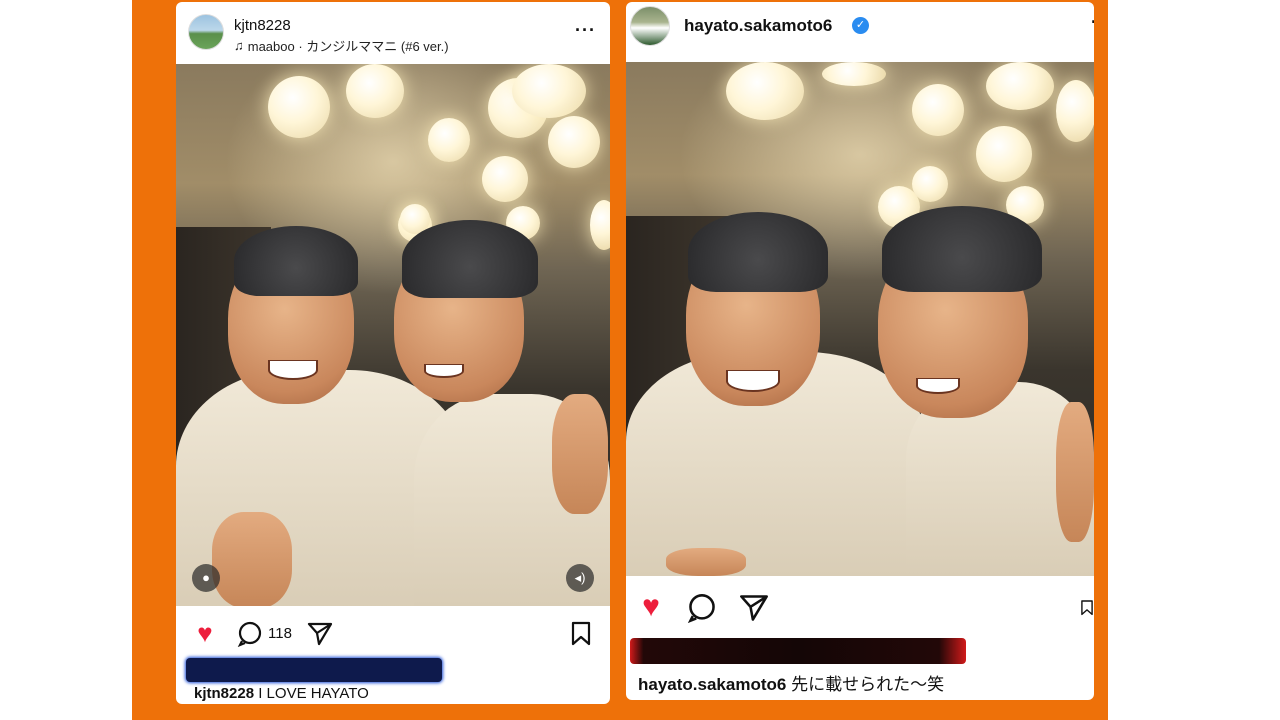  I want to click on verified-badge-icon: ✓, so click(860, 25).